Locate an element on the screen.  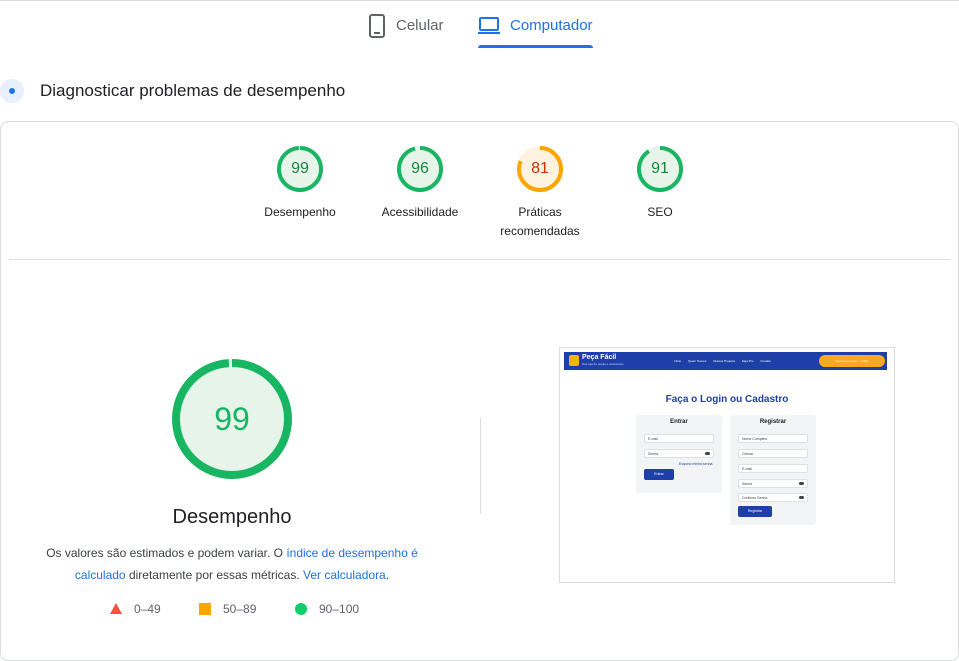
triangle-icon is located at coordinates (116, 608).